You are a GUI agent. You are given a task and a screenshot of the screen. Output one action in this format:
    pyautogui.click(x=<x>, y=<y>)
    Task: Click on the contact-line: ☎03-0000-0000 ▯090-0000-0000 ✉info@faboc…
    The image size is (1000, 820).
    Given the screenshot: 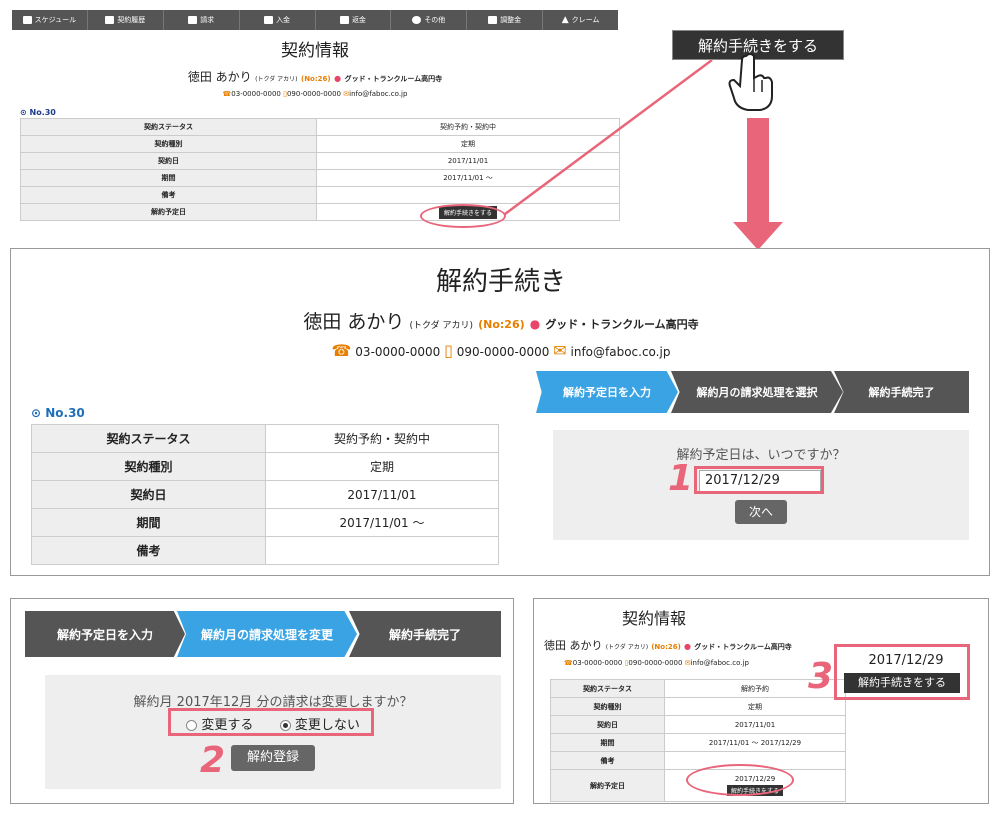 What is the action you would take?
    pyautogui.click(x=656, y=663)
    